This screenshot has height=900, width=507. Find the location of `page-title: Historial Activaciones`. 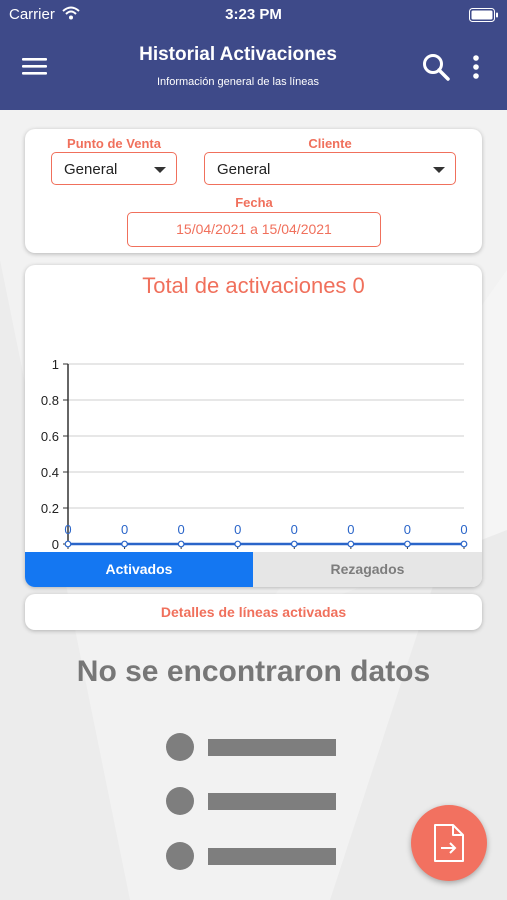

page-title: Historial Activaciones is located at coordinates (238, 54).